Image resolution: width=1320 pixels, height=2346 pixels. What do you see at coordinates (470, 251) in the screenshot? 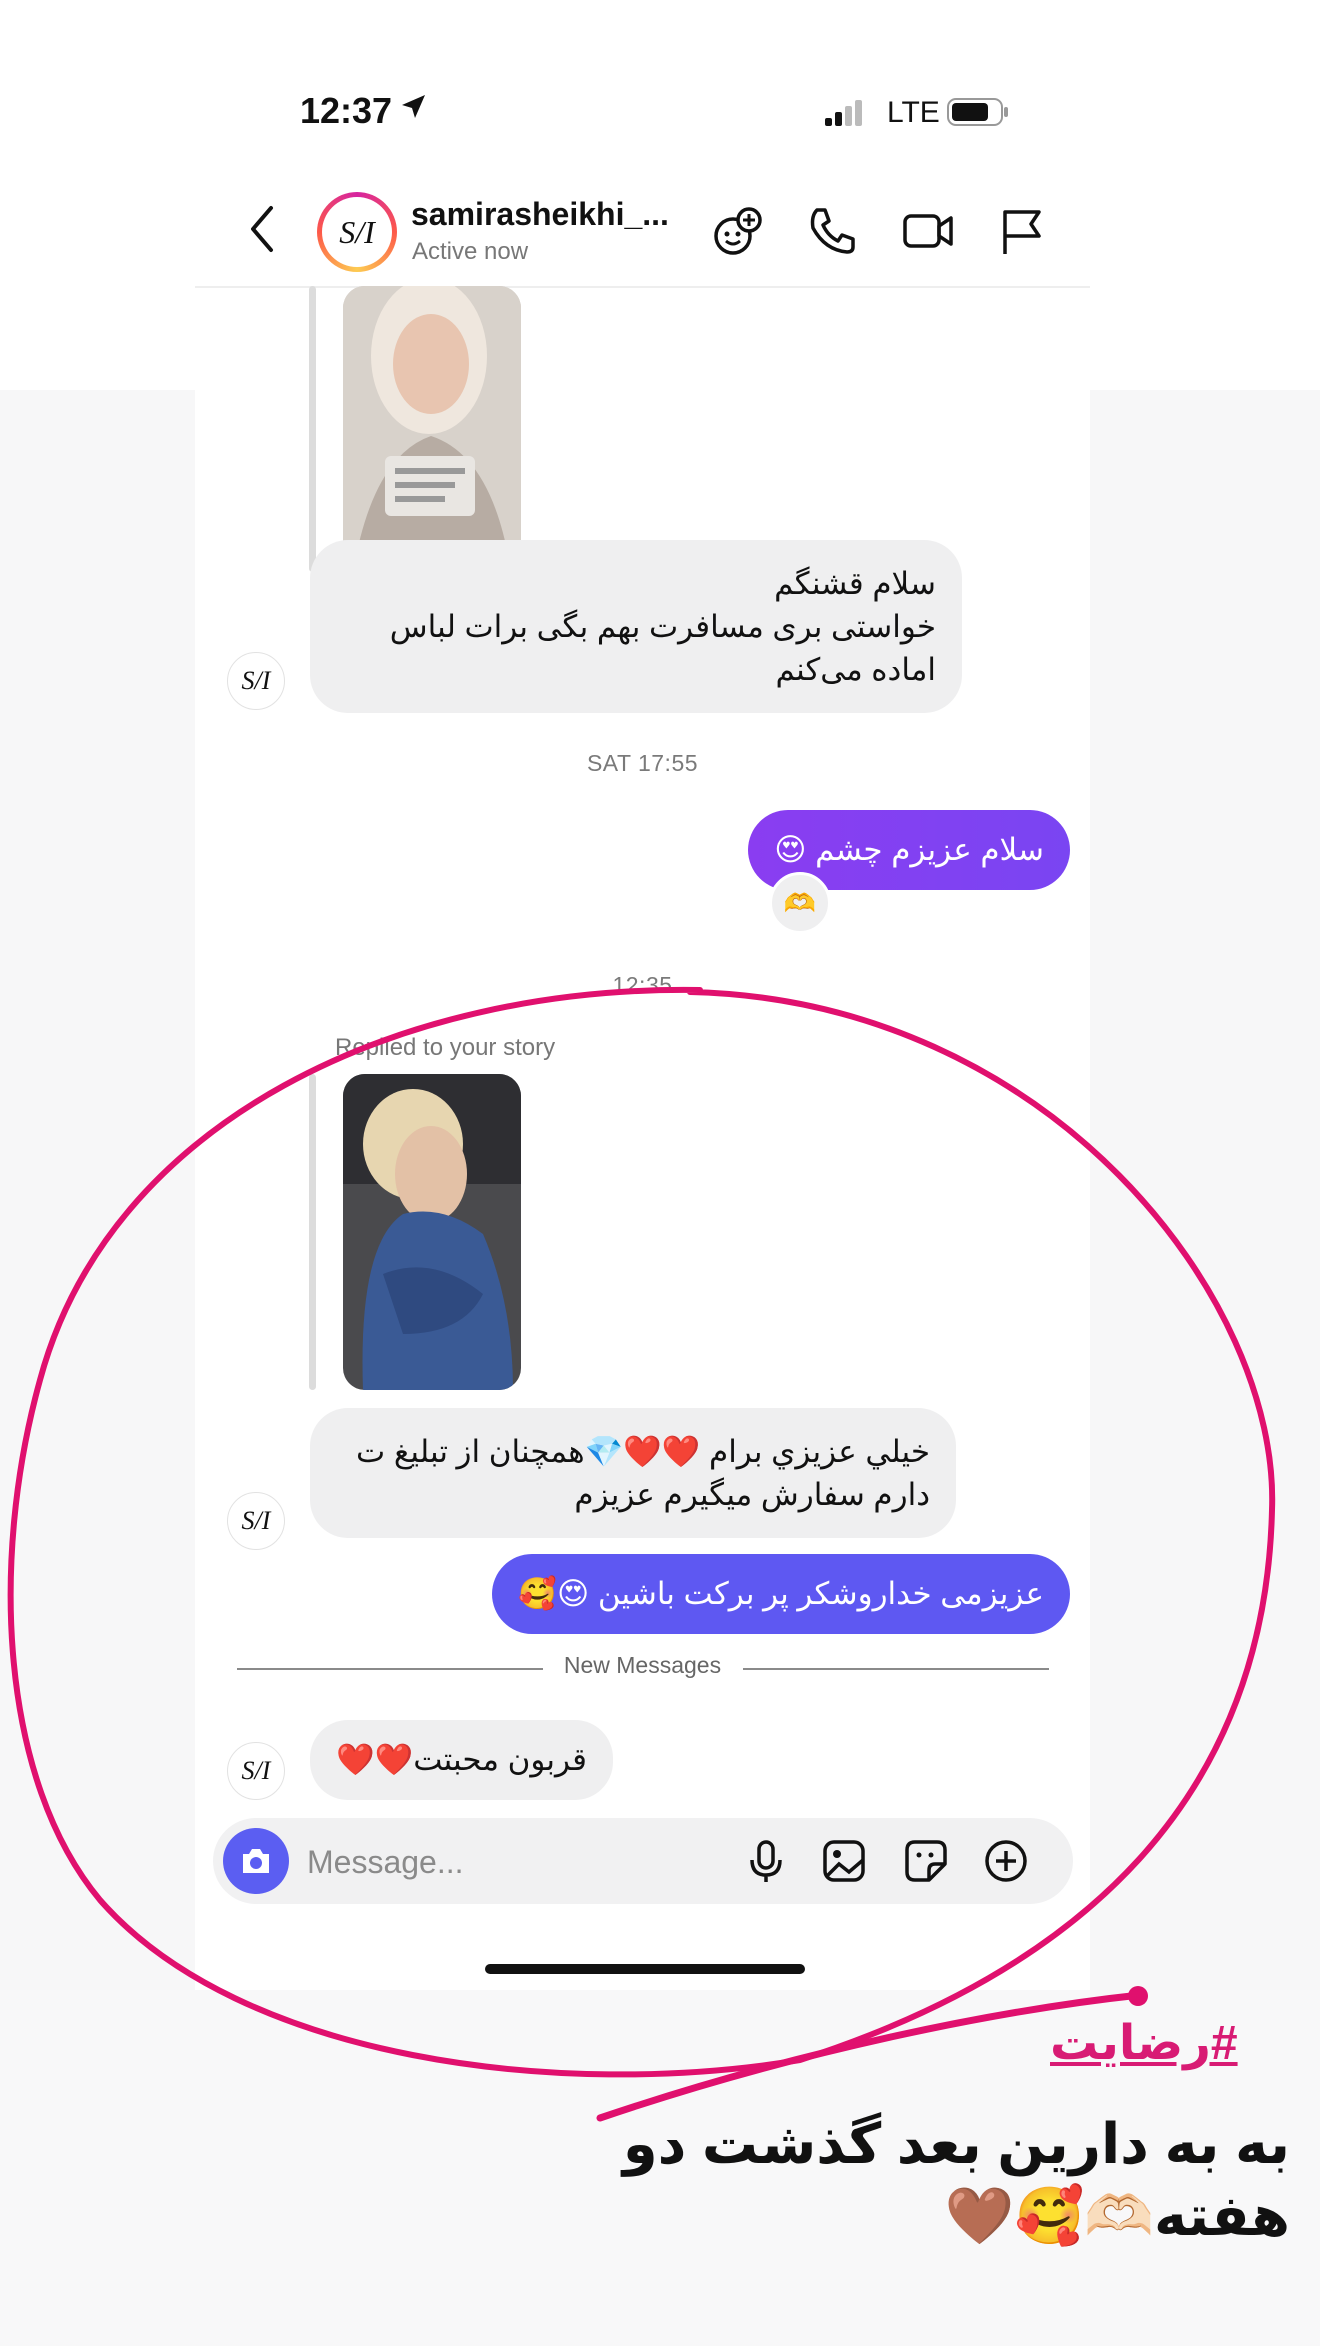
I see `contact-status: Active now` at bounding box center [470, 251].